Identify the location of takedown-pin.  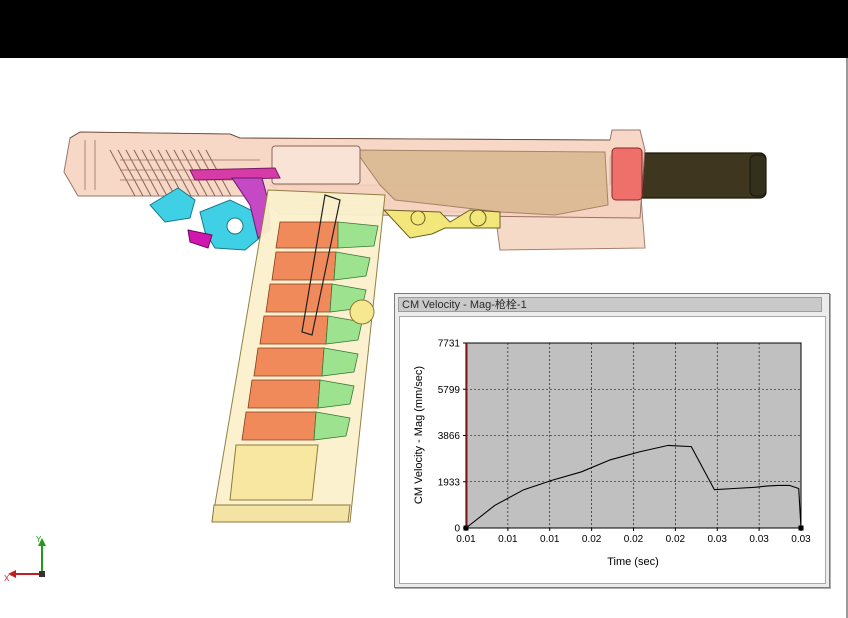
(478, 218).